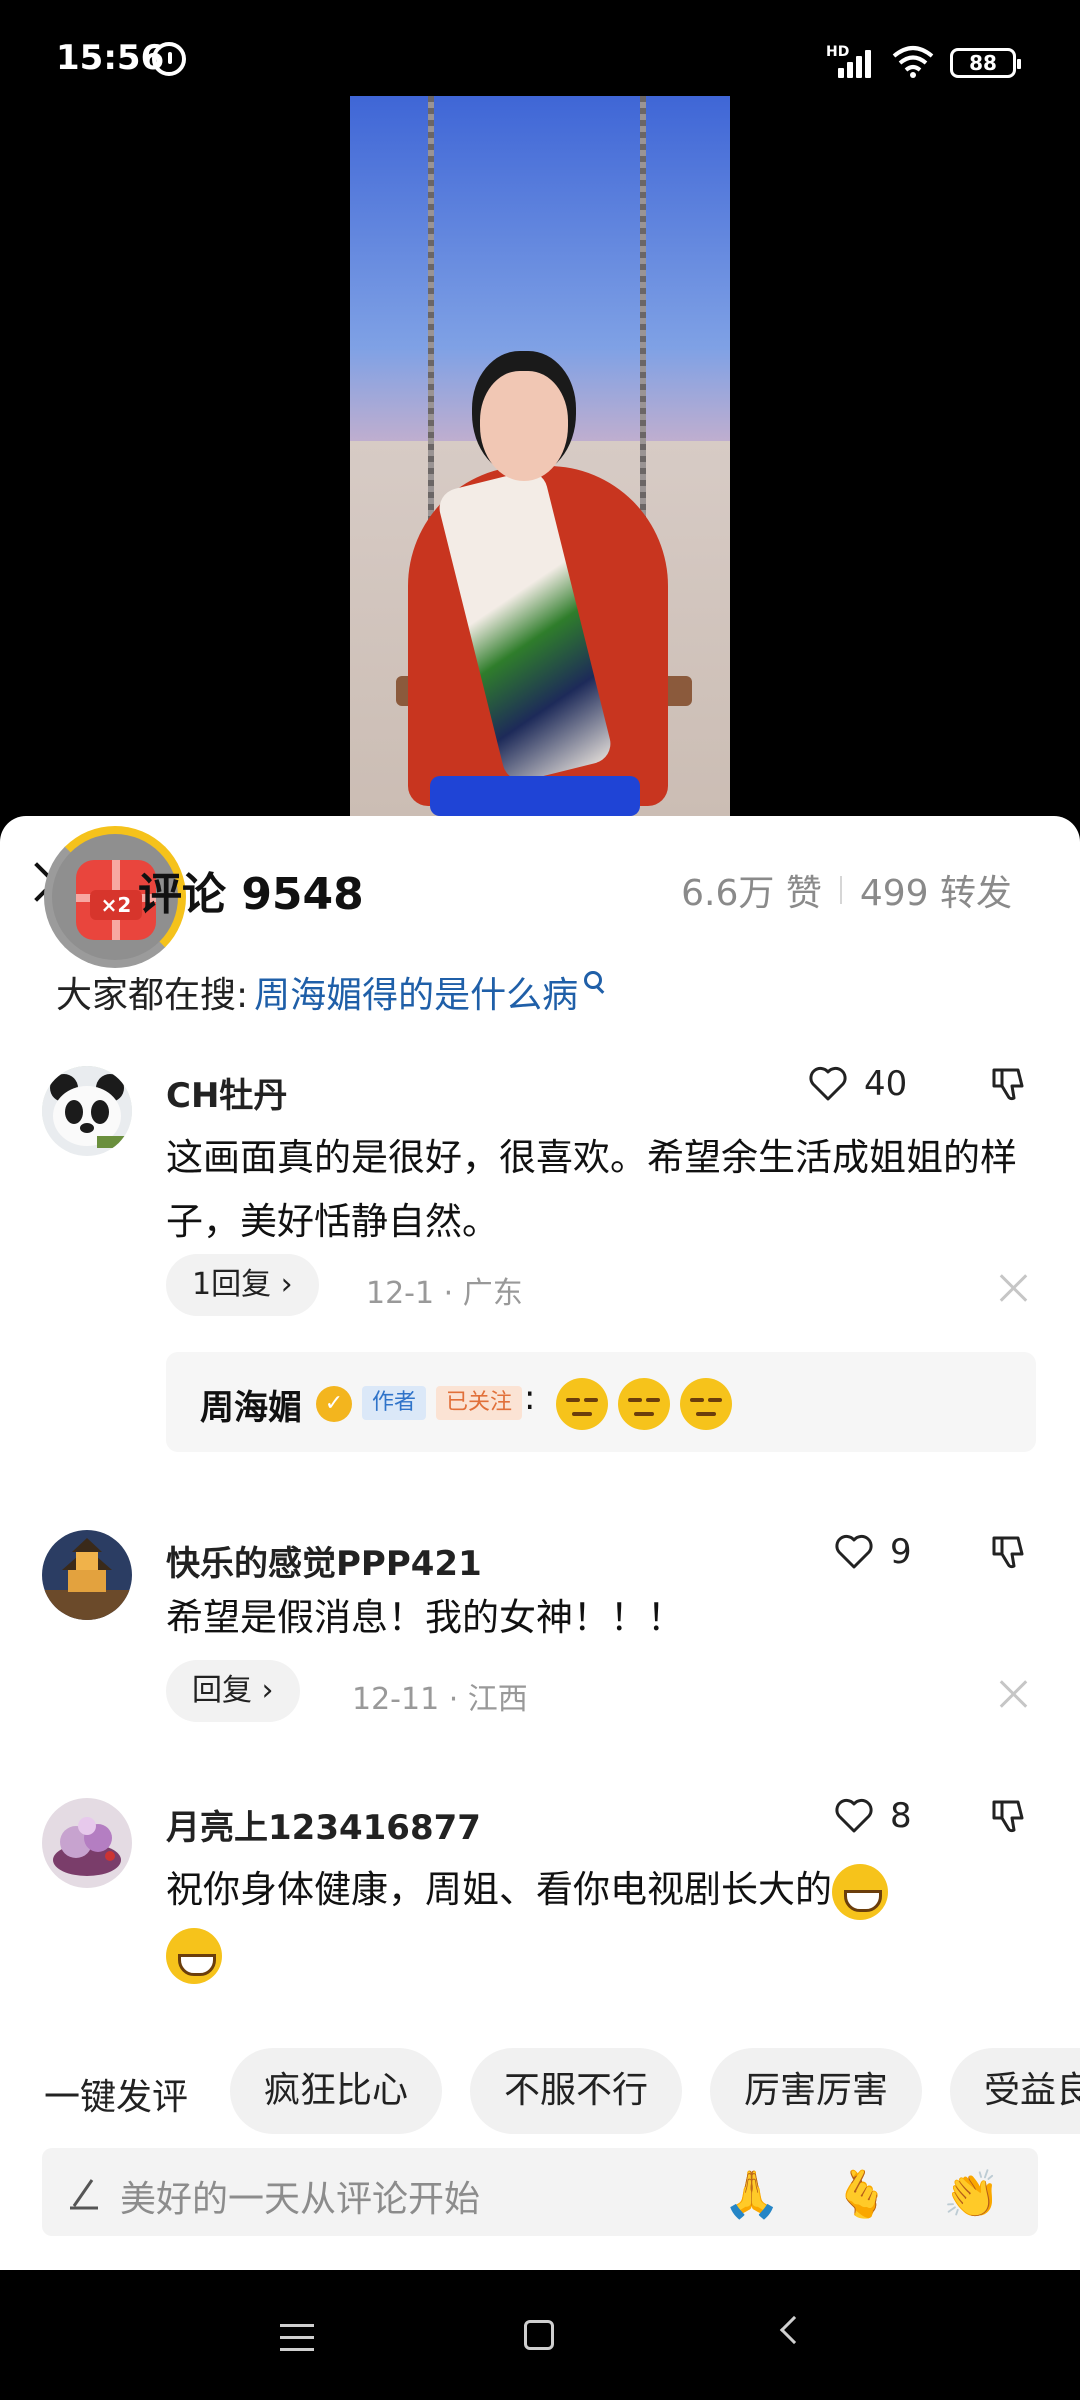 Image resolution: width=1080 pixels, height=2400 pixels. What do you see at coordinates (251, 894) in the screenshot?
I see `comment-count-title: 评论 9548` at bounding box center [251, 894].